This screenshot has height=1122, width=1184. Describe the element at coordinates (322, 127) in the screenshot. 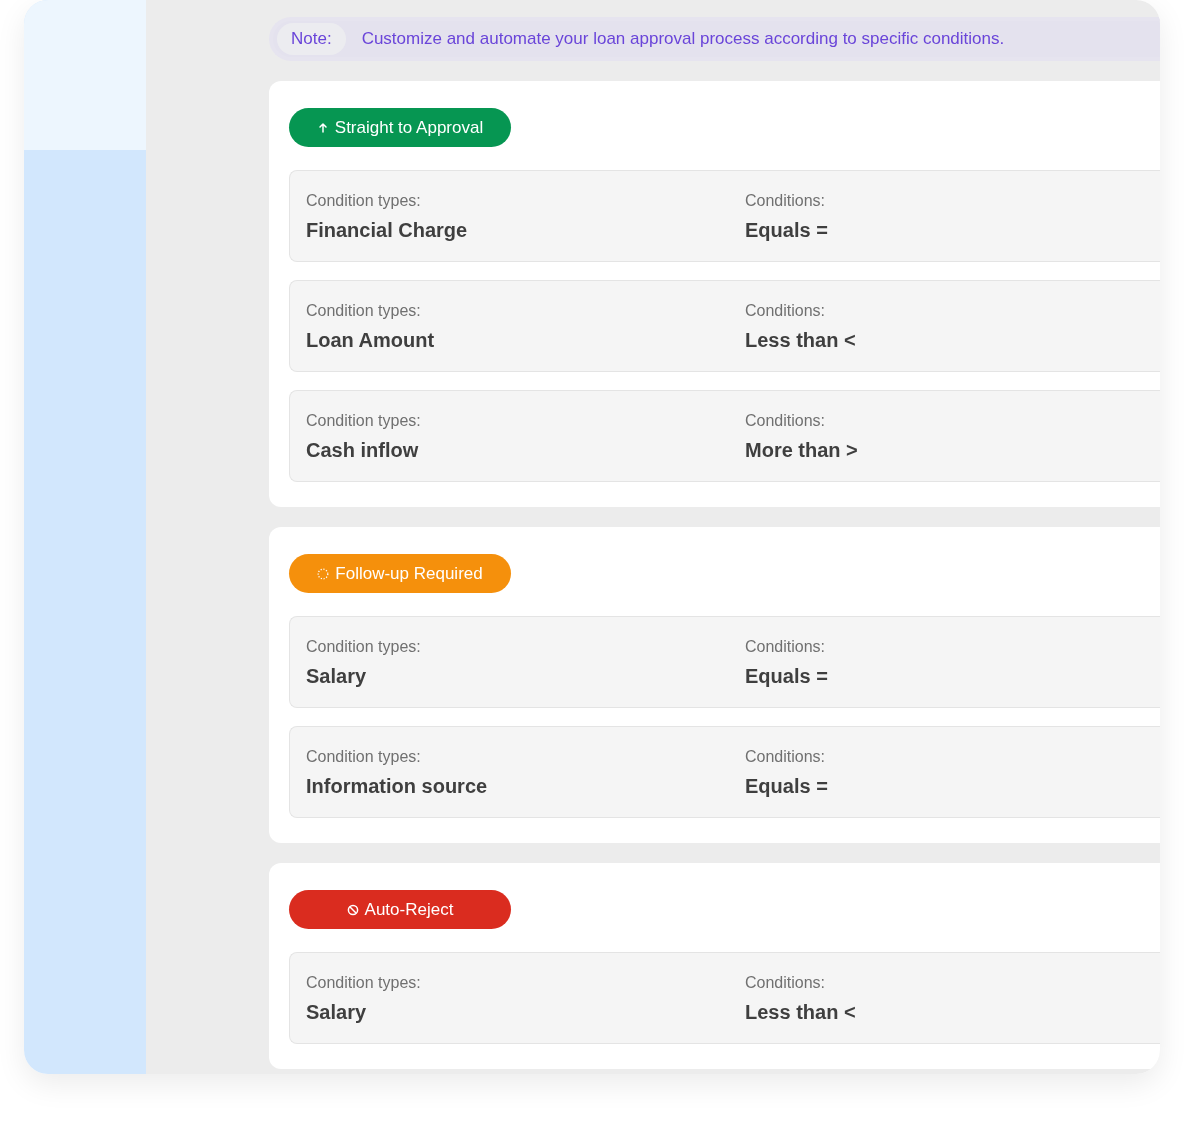

I see `arrow-up-icon` at that location.